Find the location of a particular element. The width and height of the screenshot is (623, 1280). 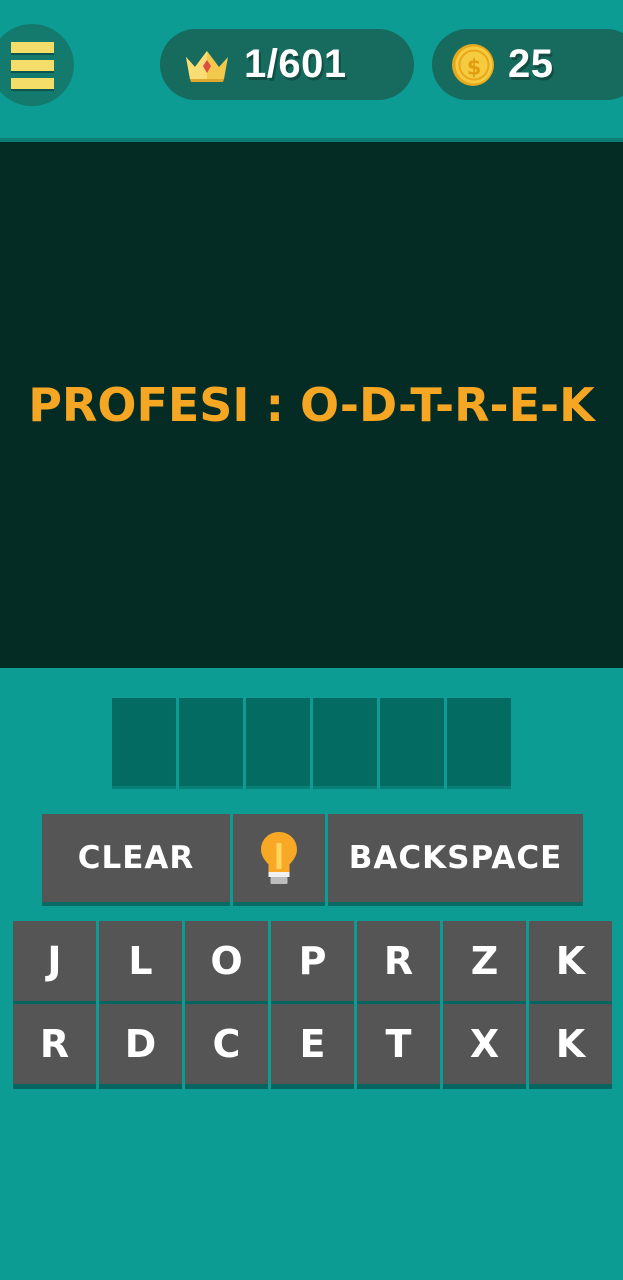

coin-balance-badge: $ 25 is located at coordinates (527, 64).